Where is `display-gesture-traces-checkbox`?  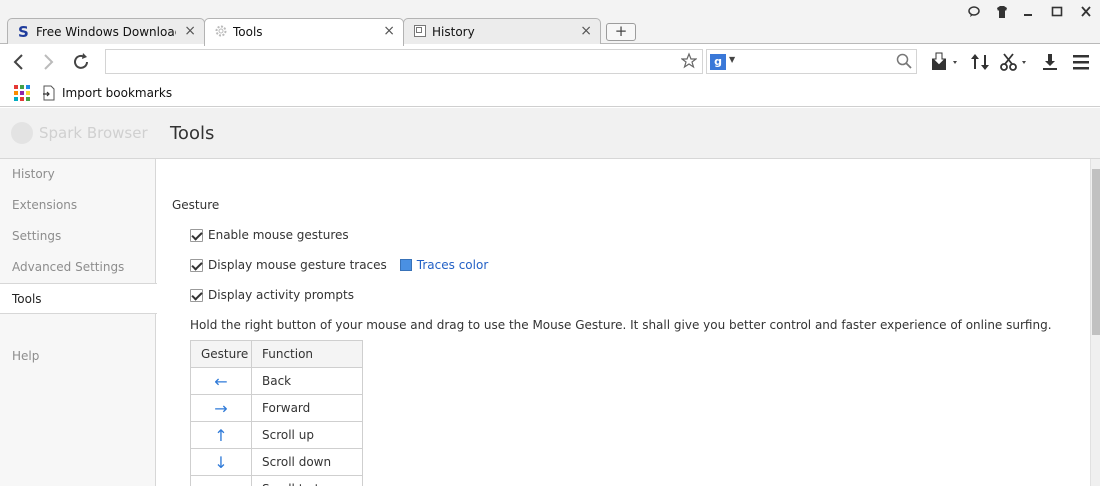
display-gesture-traces-checkbox is located at coordinates (196, 265).